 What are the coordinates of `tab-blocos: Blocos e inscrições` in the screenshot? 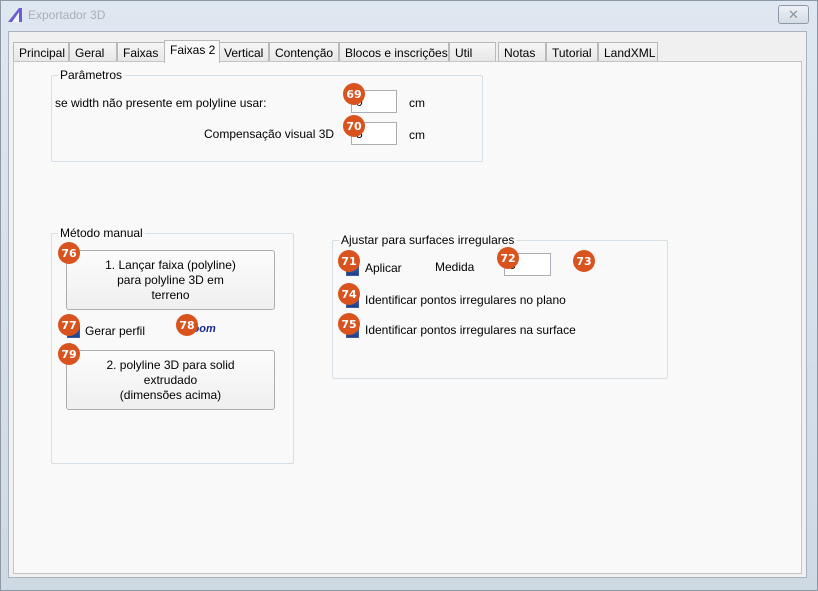 It's located at (394, 52).